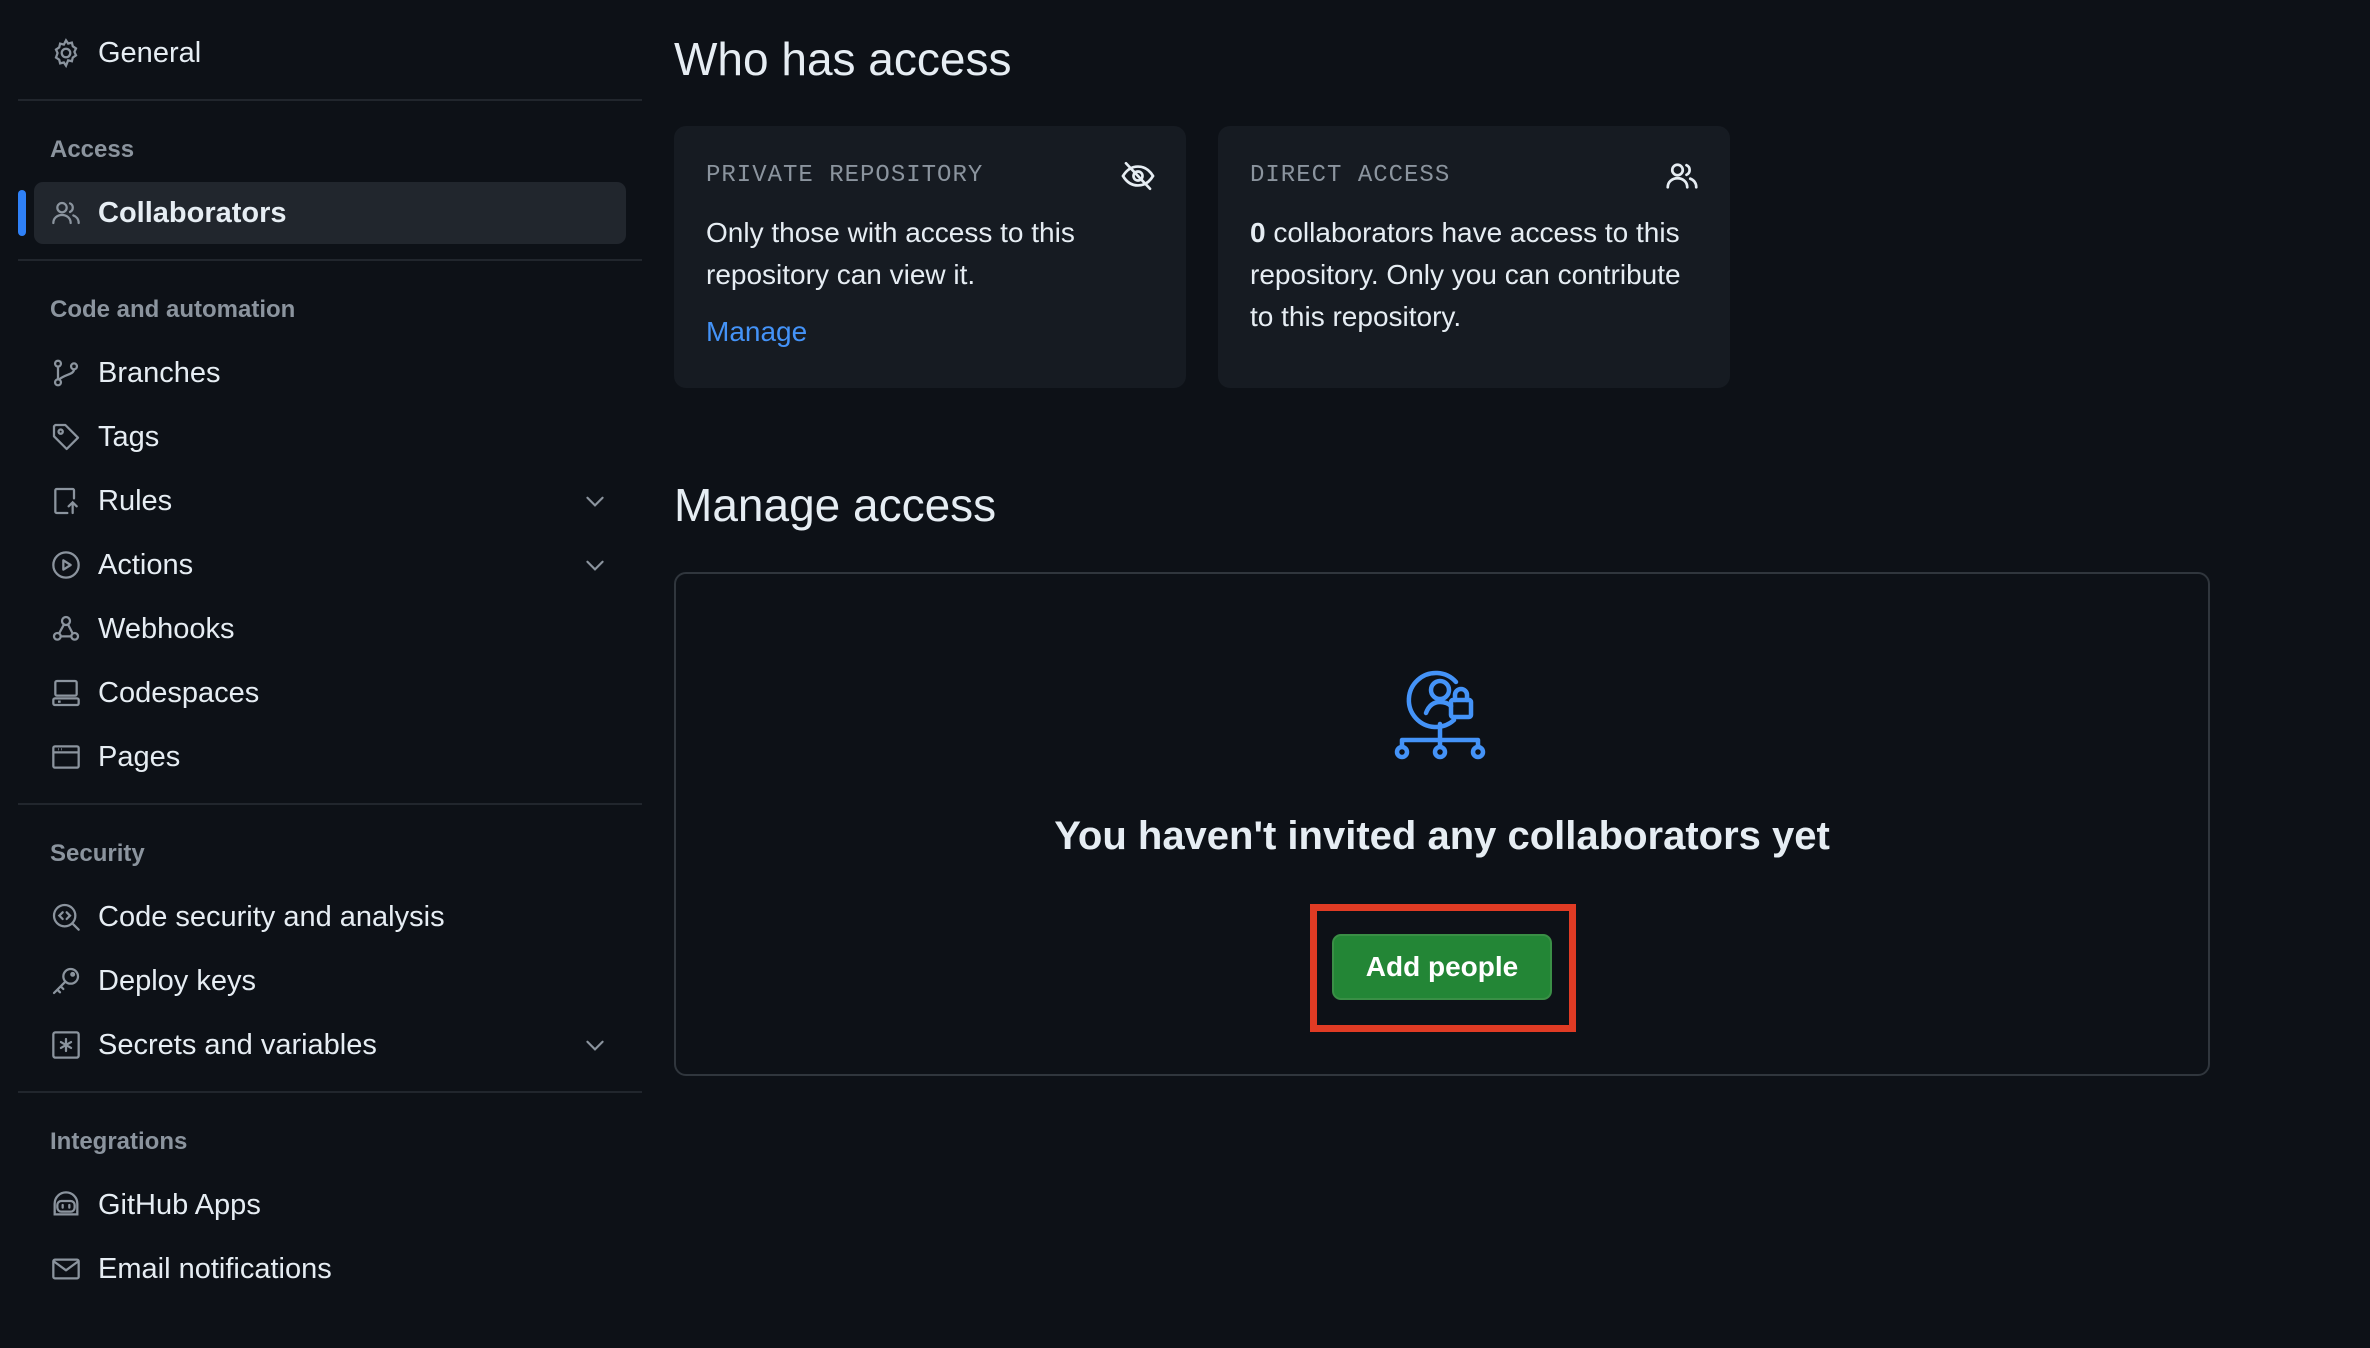  What do you see at coordinates (843, 59) in the screenshot?
I see `who-has-access-heading: Who has access` at bounding box center [843, 59].